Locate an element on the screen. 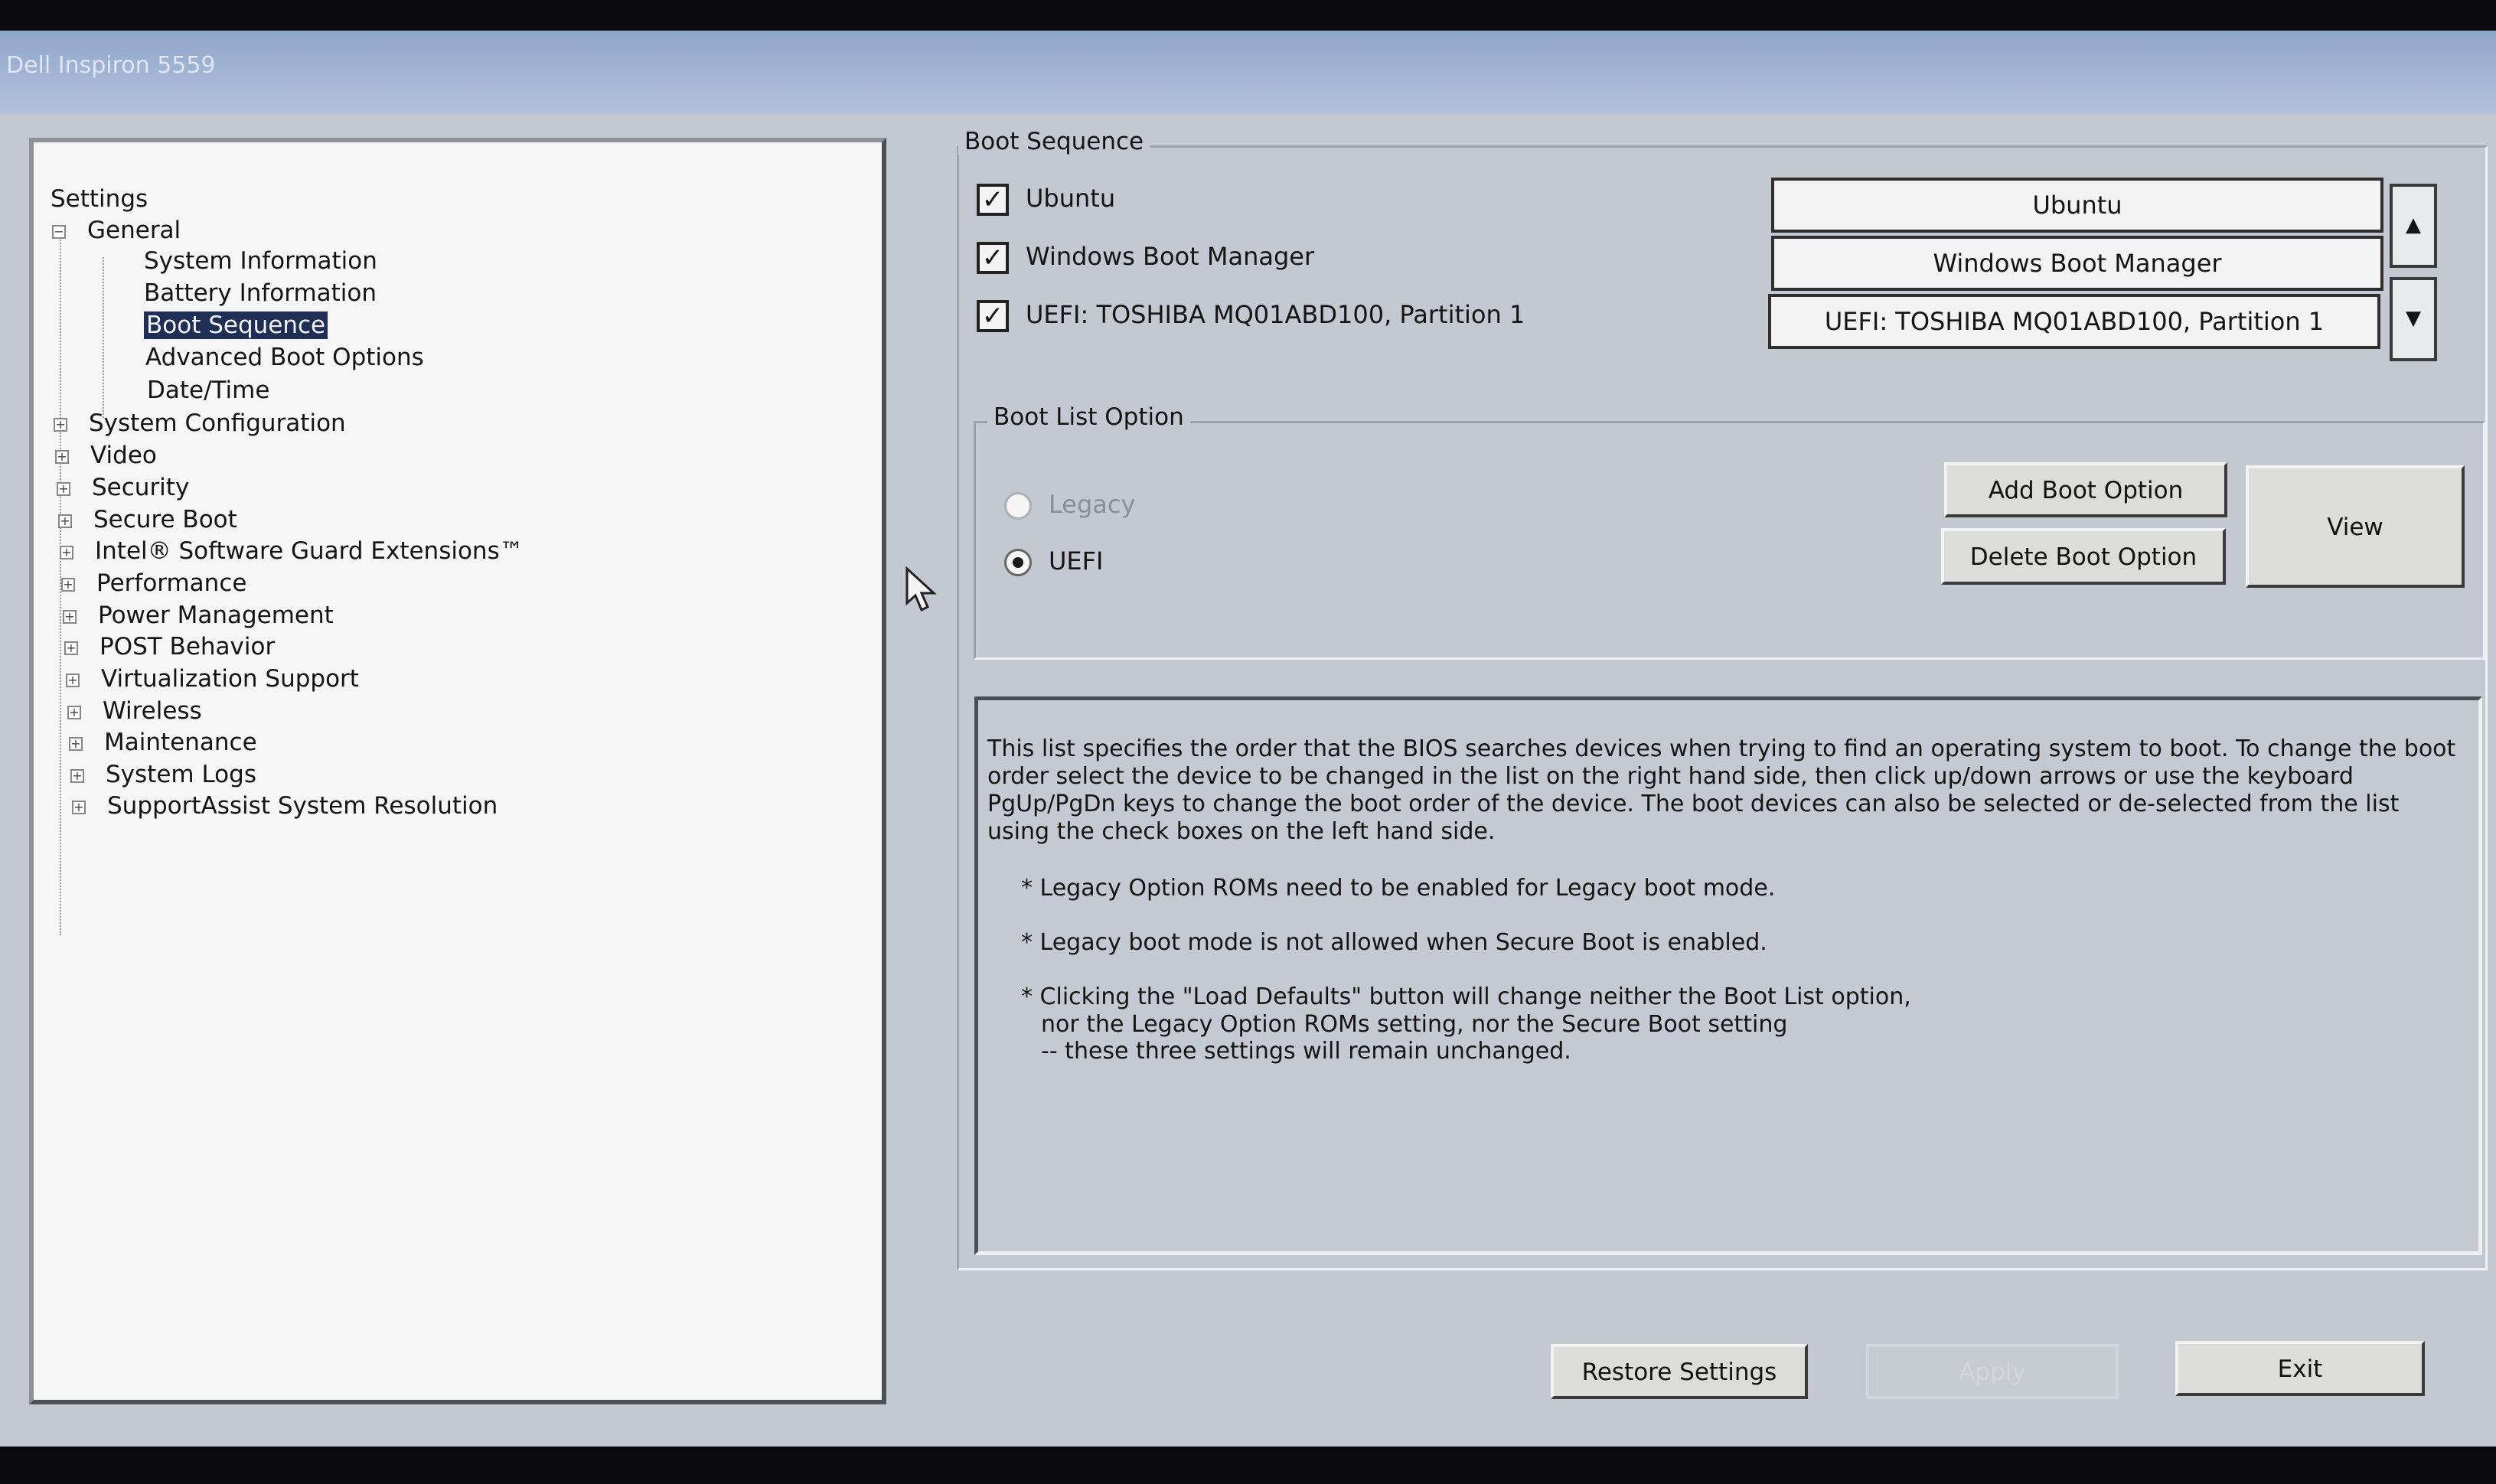 Image resolution: width=2496 pixels, height=1484 pixels. apply-button: Apply is located at coordinates (1992, 1371).